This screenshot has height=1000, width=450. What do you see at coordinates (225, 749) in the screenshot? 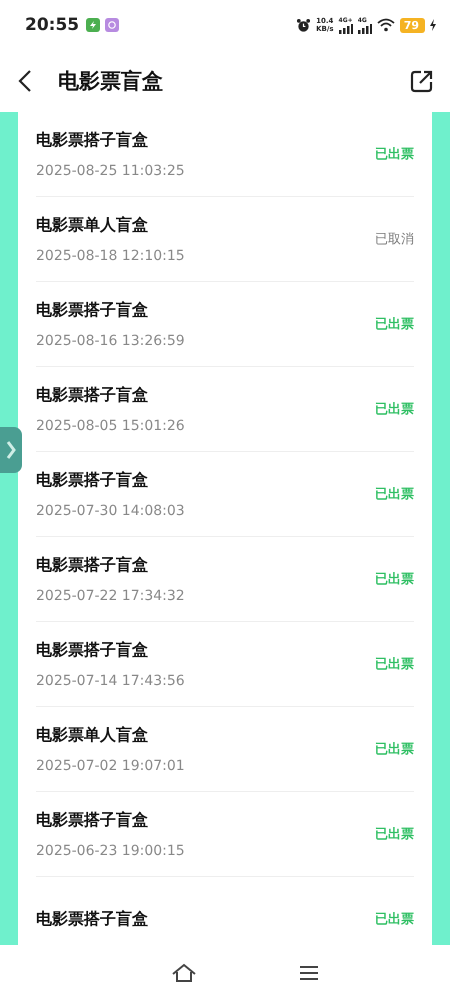
I see `order-row: 电影票单人盲盒 2025-07-02 19:07:01 已出票` at bounding box center [225, 749].